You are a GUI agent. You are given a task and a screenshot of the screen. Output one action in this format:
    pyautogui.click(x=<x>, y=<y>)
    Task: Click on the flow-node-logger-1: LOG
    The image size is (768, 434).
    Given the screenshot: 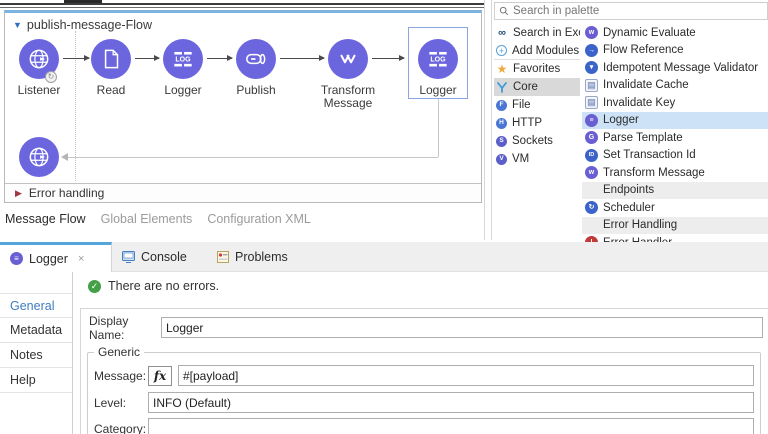 What is the action you would take?
    pyautogui.click(x=183, y=59)
    